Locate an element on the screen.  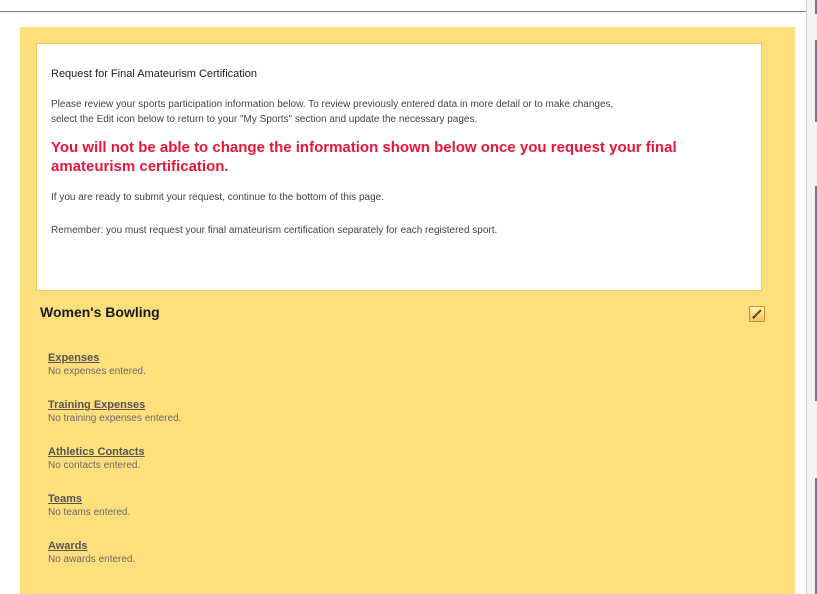
training-expenses-status: No training expenses entered. is located at coordinates (115, 418).